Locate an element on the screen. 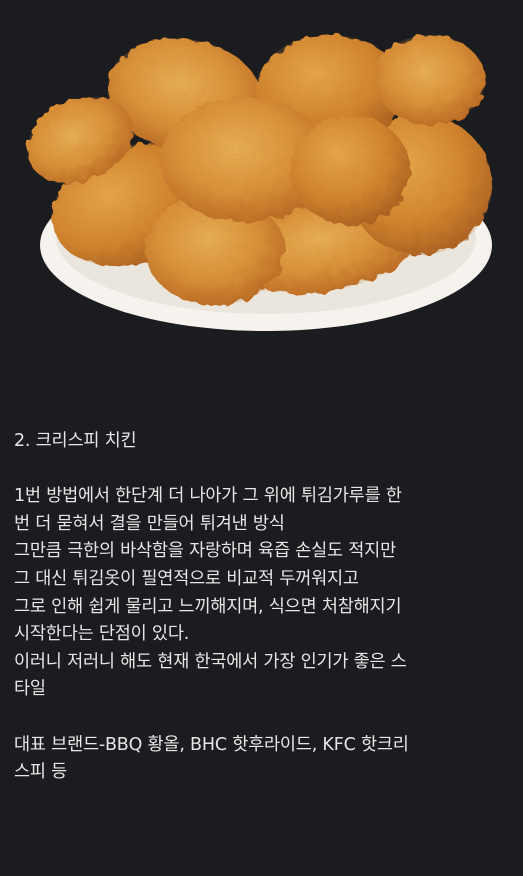 The height and width of the screenshot is (876, 523). text-line: 그로 인해 쉽게 물리고 느끼해지며, 식으면 처참해지기 is located at coordinates (208, 606).